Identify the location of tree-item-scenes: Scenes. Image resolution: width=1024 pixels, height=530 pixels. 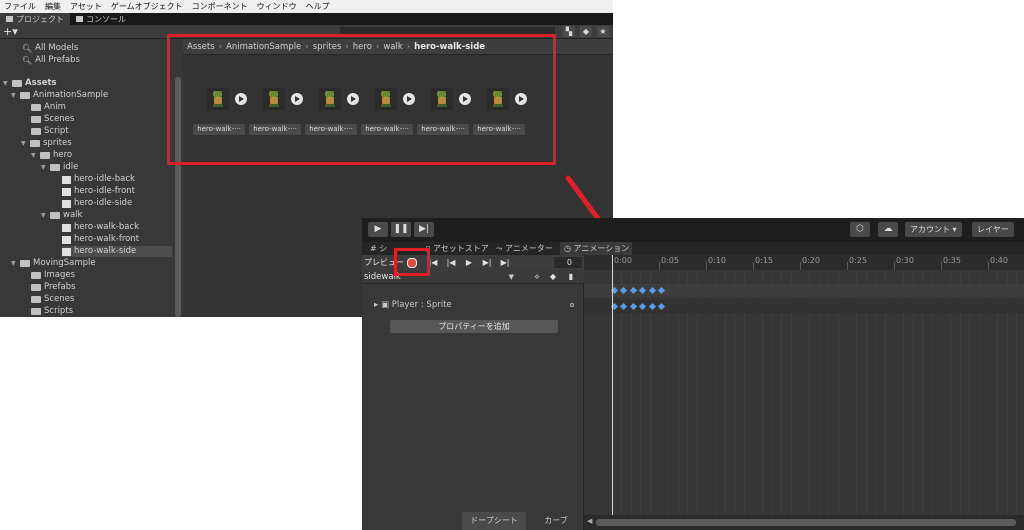
(52, 119).